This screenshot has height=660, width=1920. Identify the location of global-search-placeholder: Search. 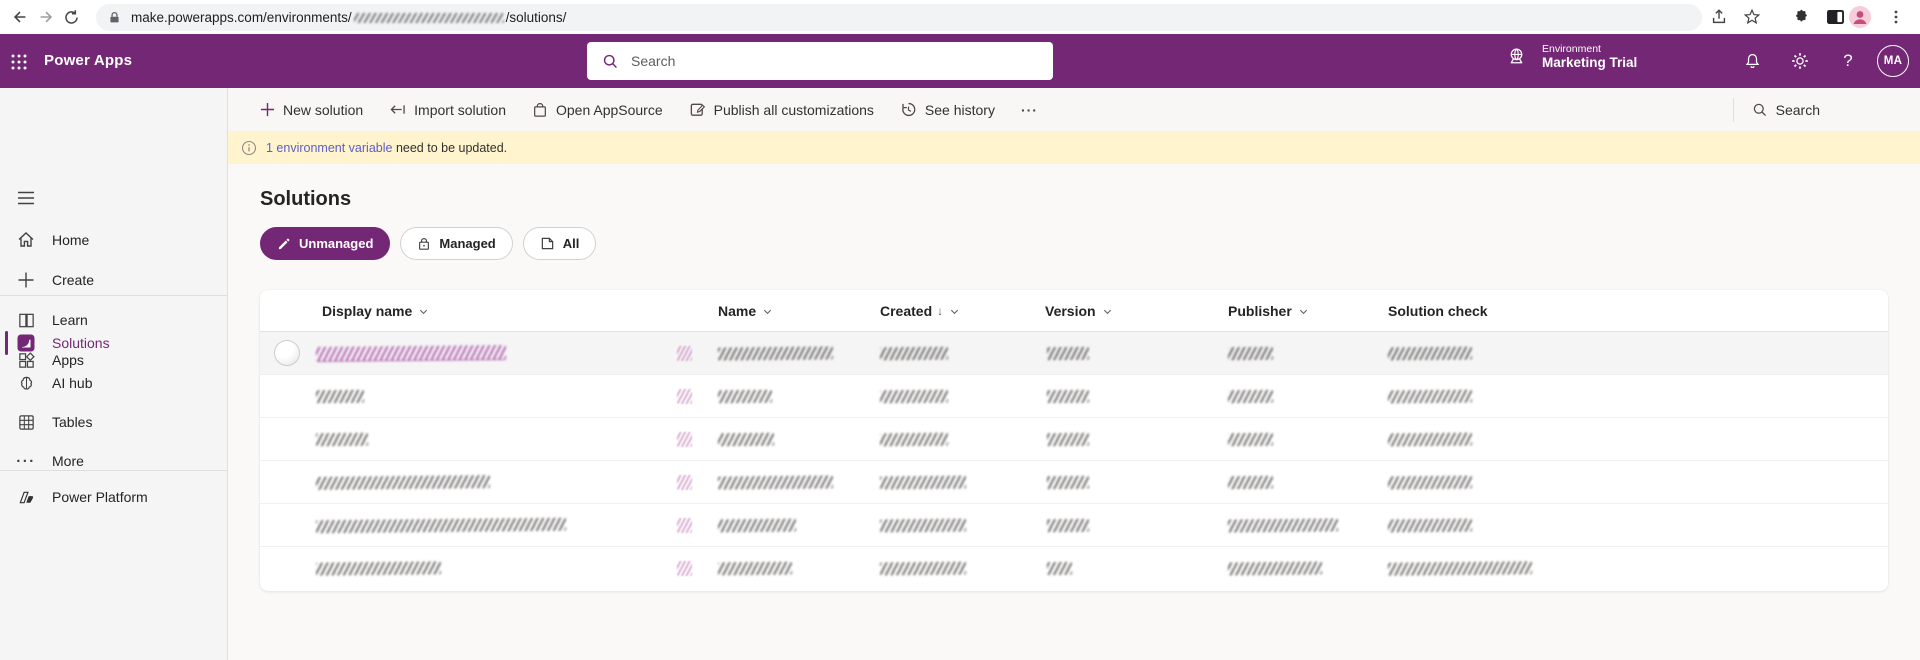
(653, 61).